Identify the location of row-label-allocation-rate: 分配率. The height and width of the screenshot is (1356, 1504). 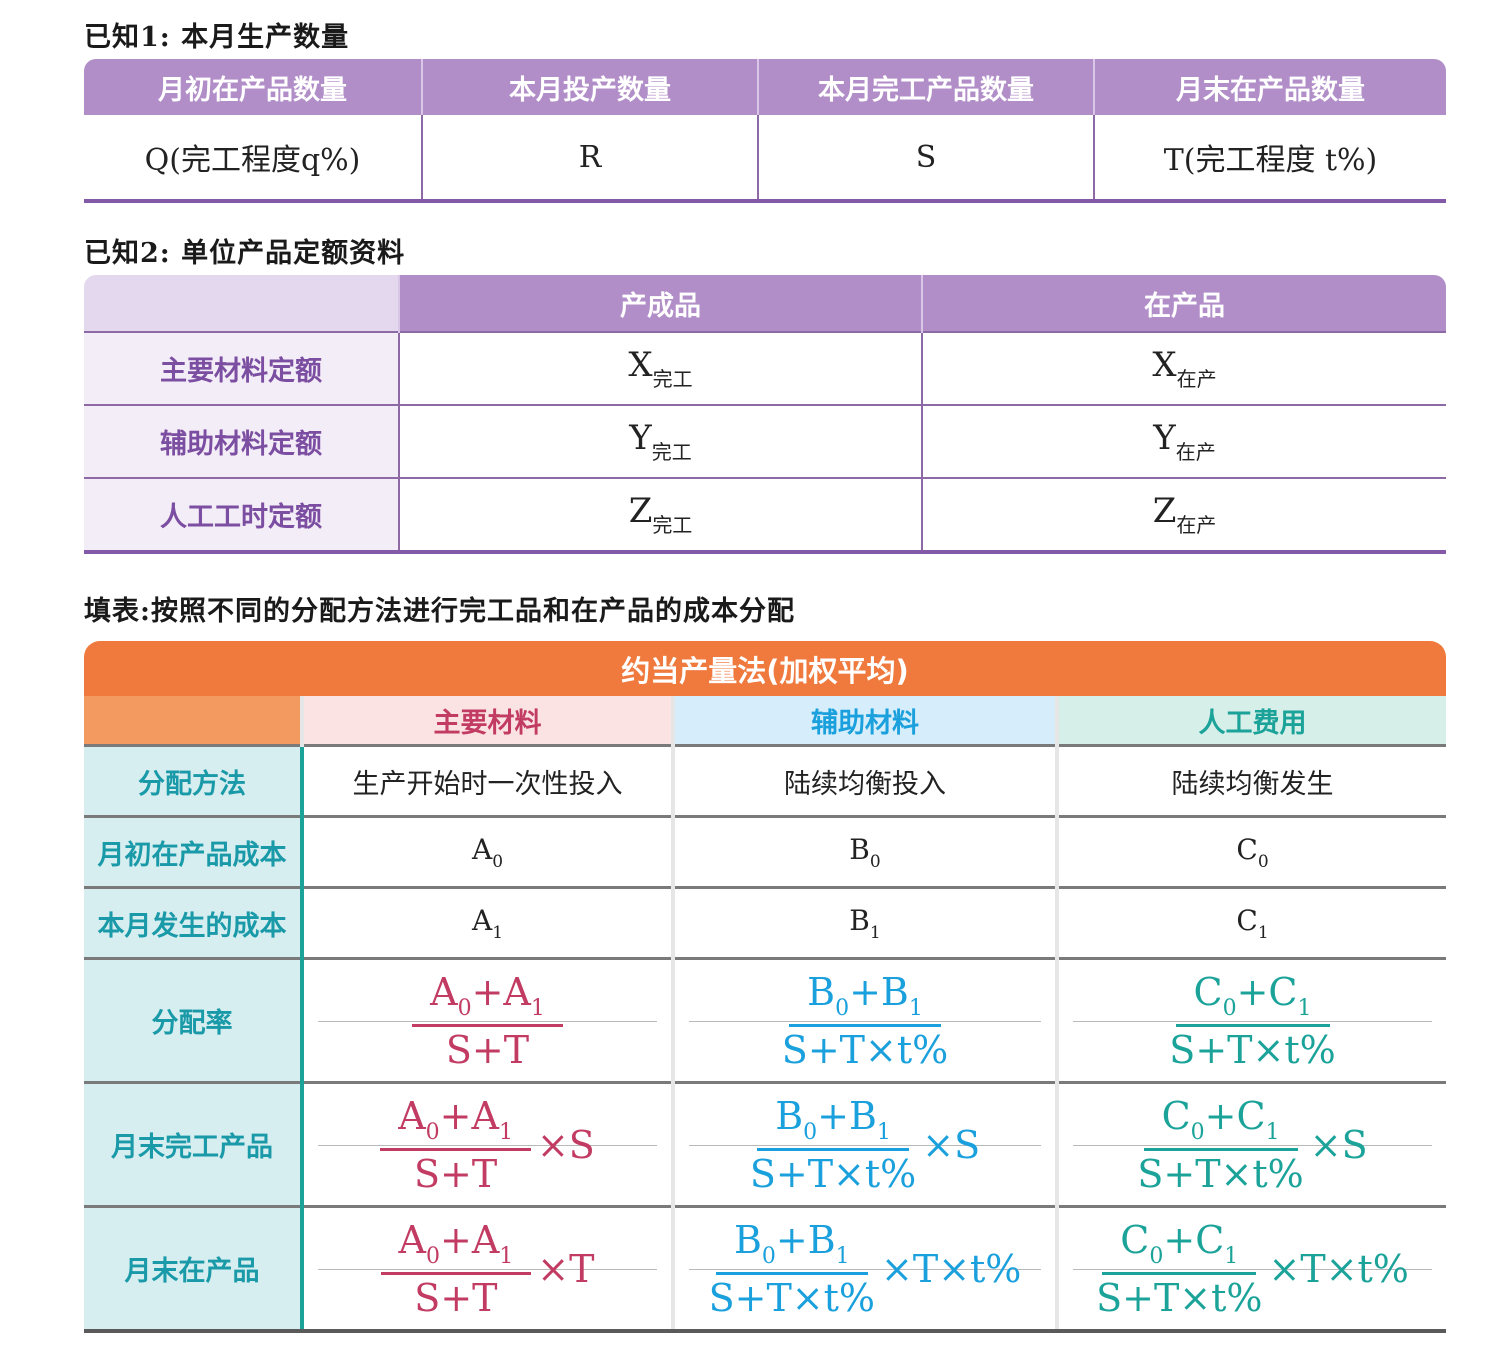
(194, 1020).